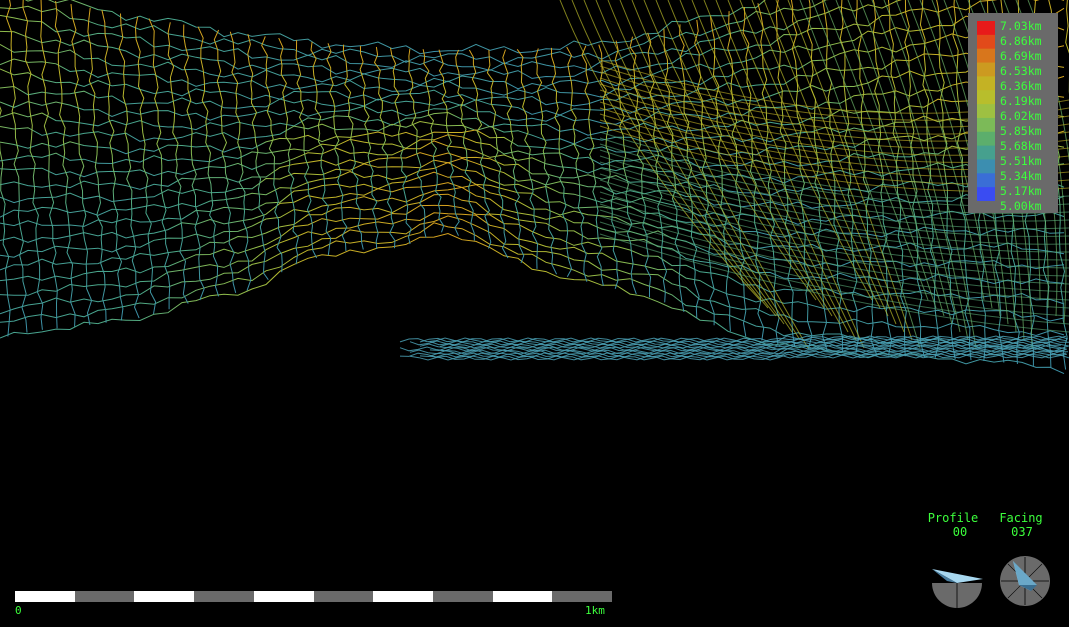 The width and height of the screenshot is (1069, 627). Describe the element at coordinates (1021, 71) in the screenshot. I see `legend-label: 6.53km` at that location.